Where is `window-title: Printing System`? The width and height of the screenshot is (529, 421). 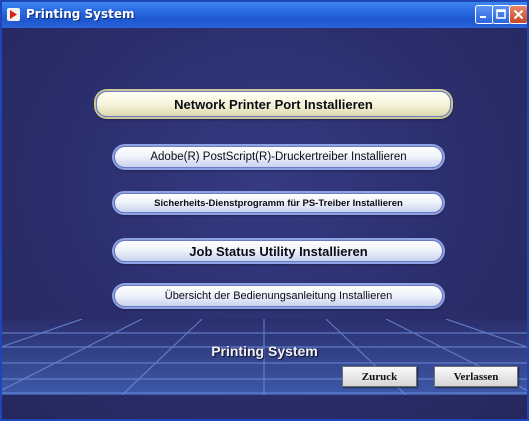
window-title: Printing System is located at coordinates (80, 14).